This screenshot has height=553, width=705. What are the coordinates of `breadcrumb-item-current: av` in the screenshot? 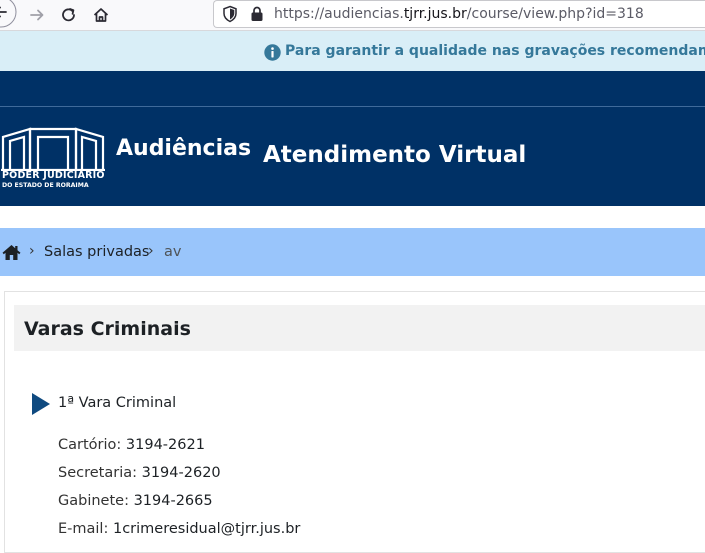 It's located at (173, 252).